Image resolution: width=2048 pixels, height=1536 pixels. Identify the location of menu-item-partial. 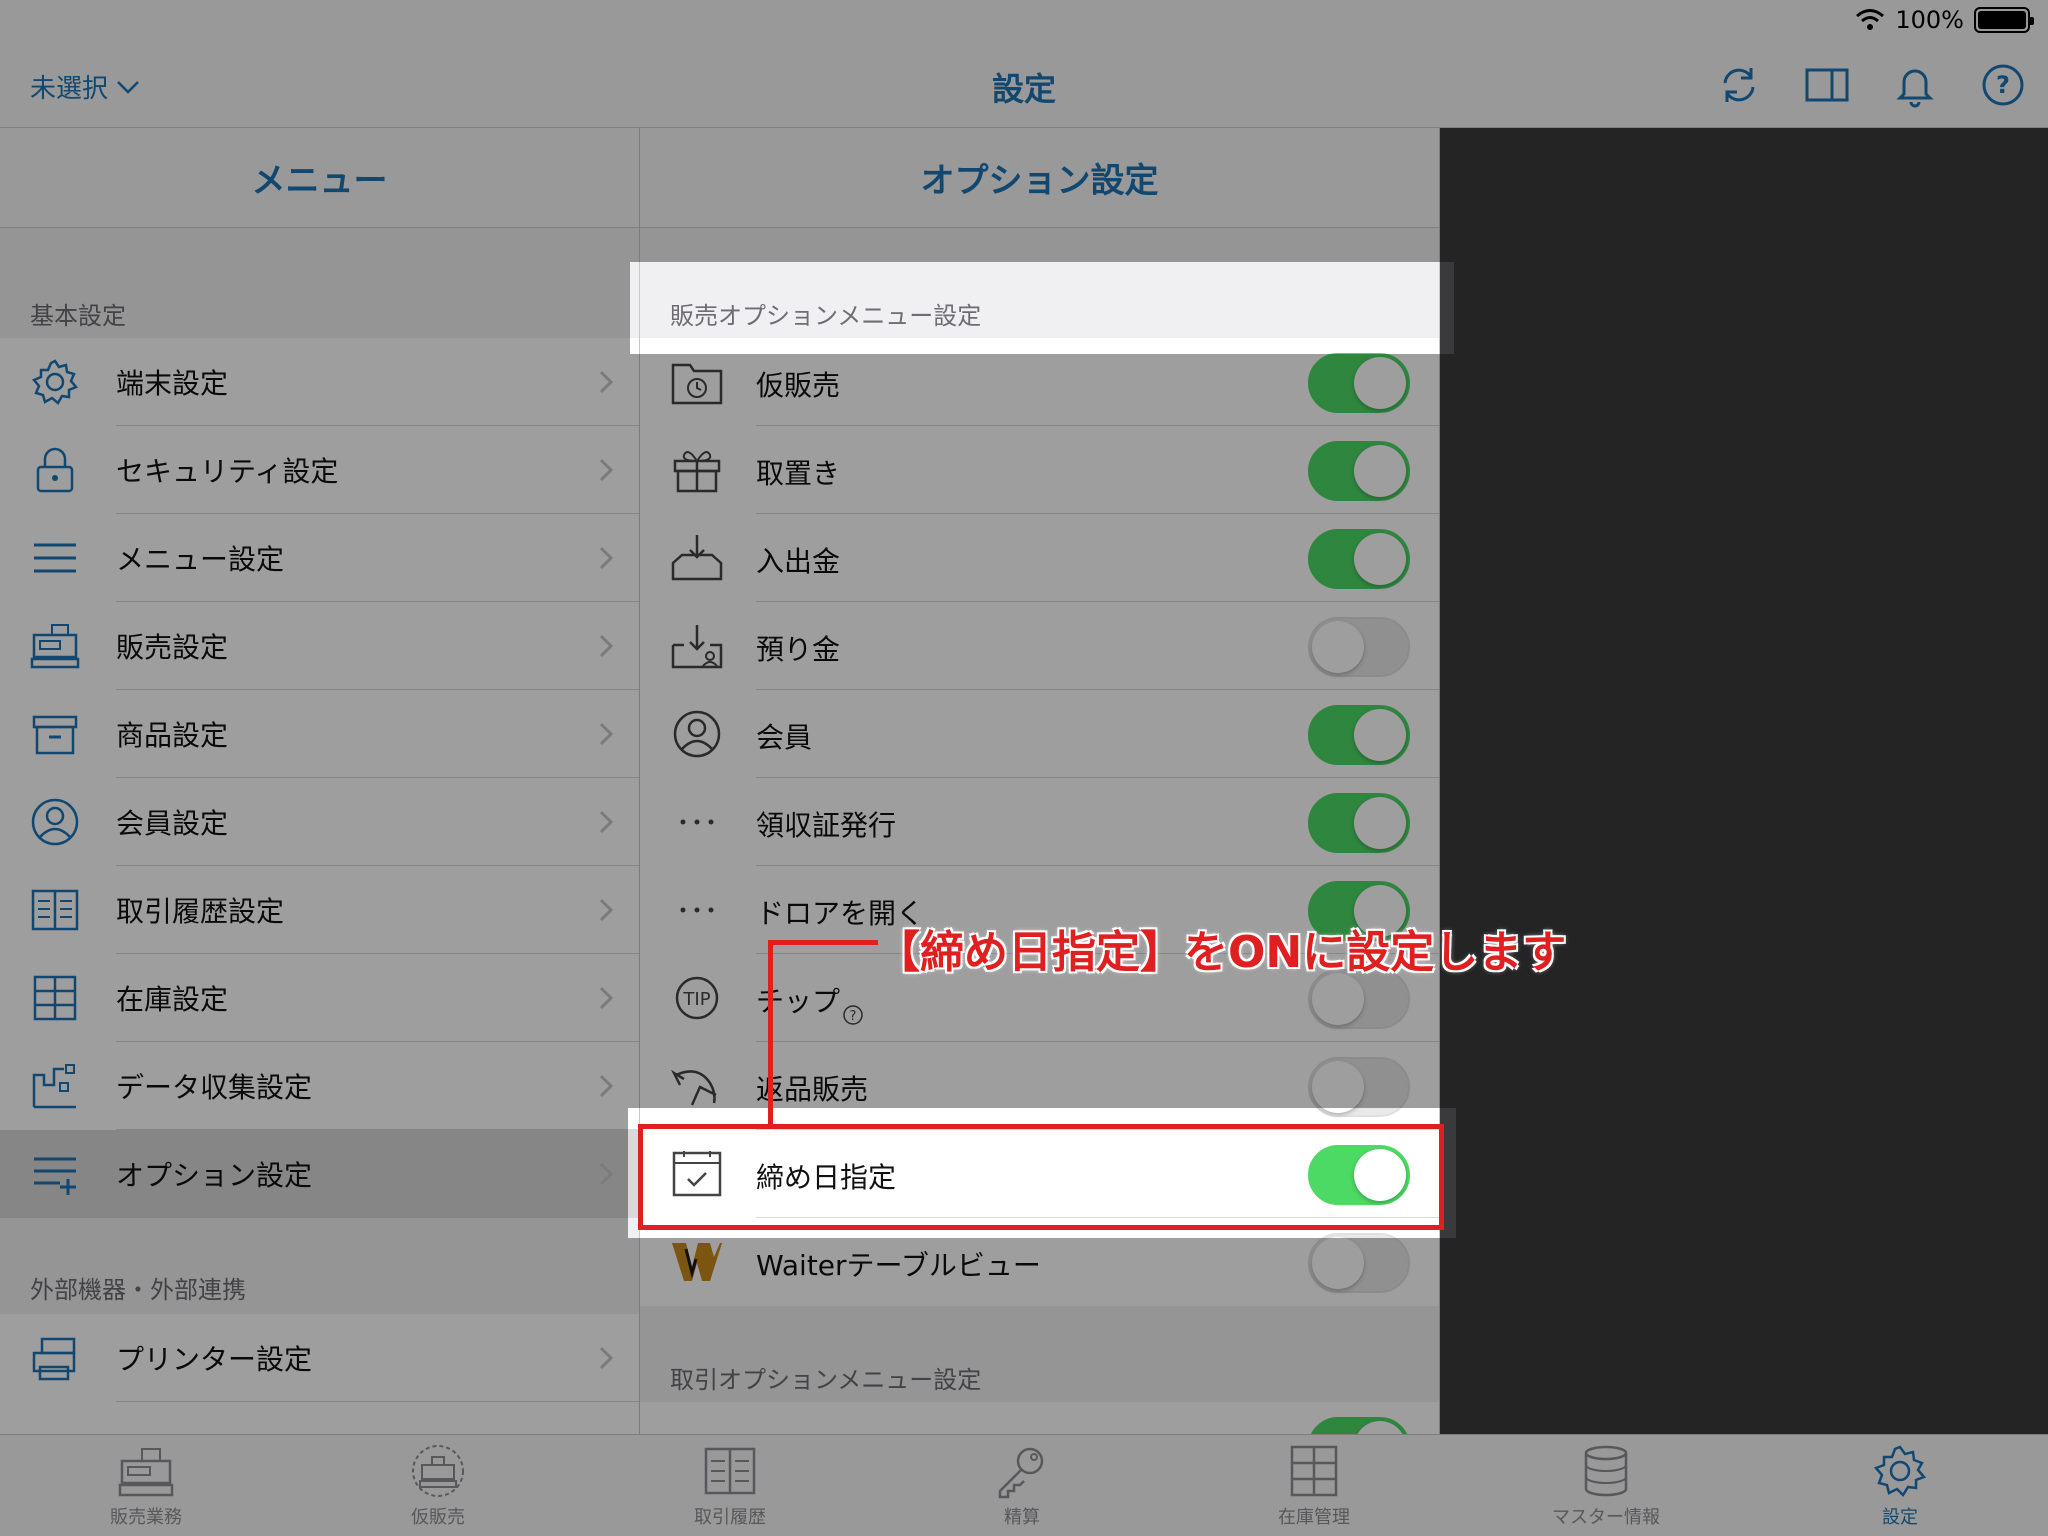
(319, 1418).